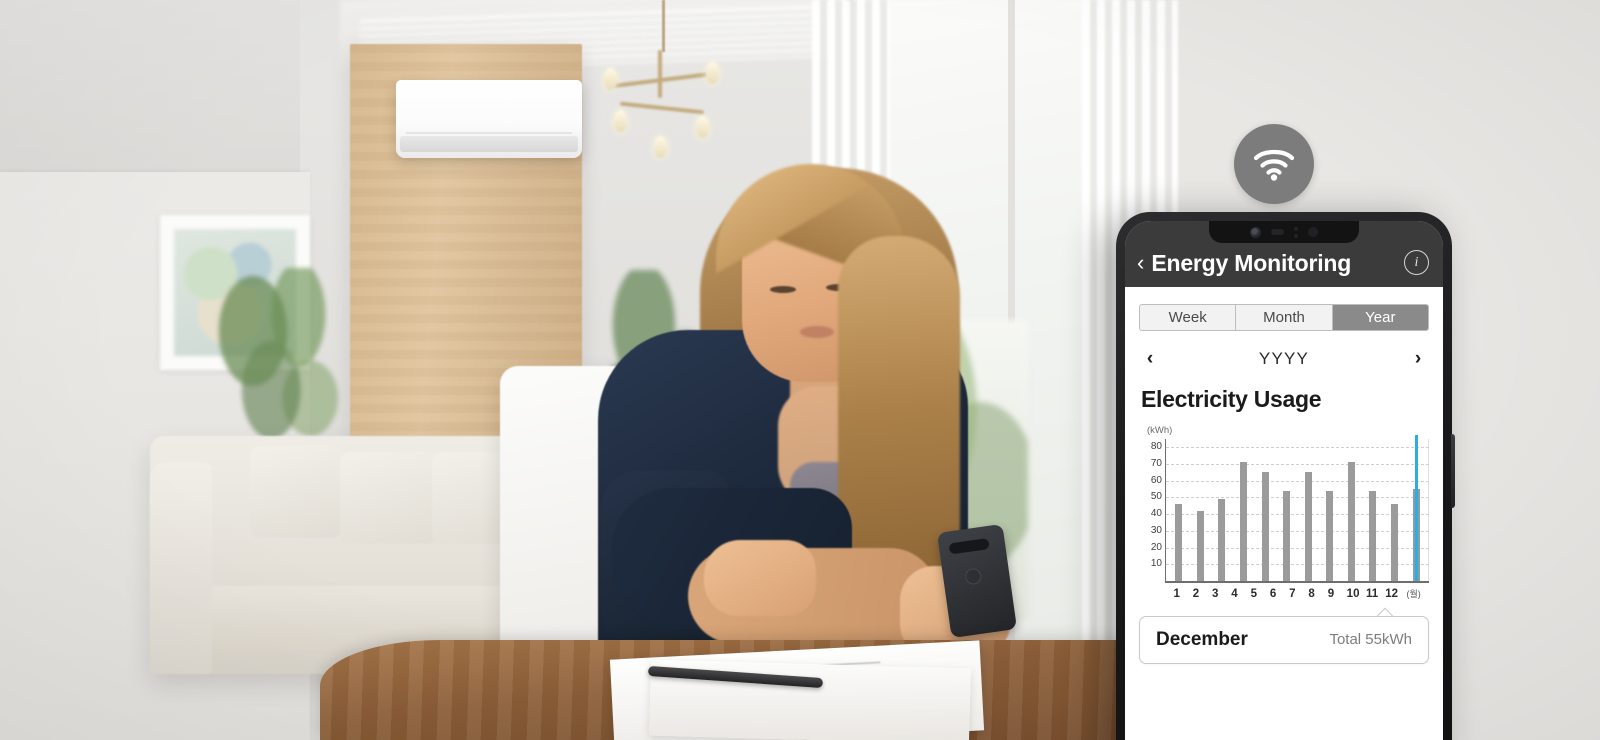 The width and height of the screenshot is (1600, 740). I want to click on summary-month-label: December, so click(1202, 639).